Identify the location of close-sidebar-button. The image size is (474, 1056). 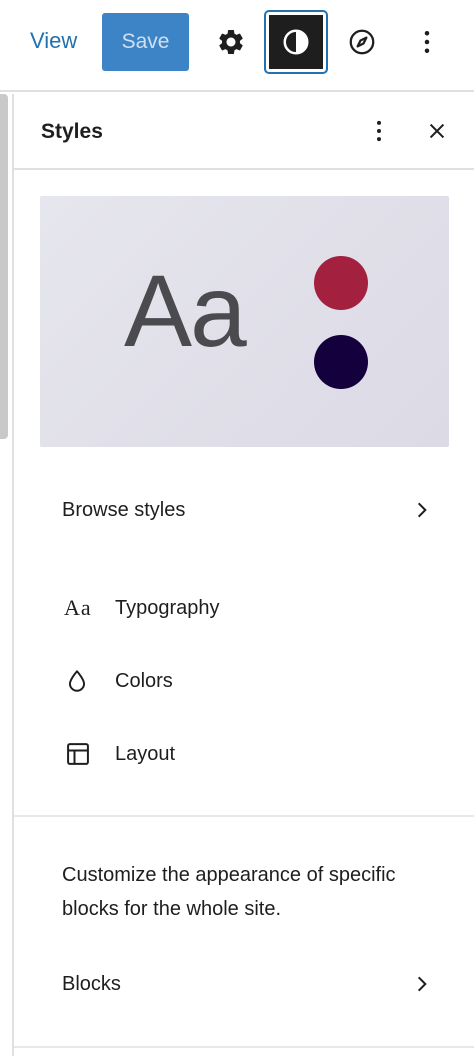
(437, 131).